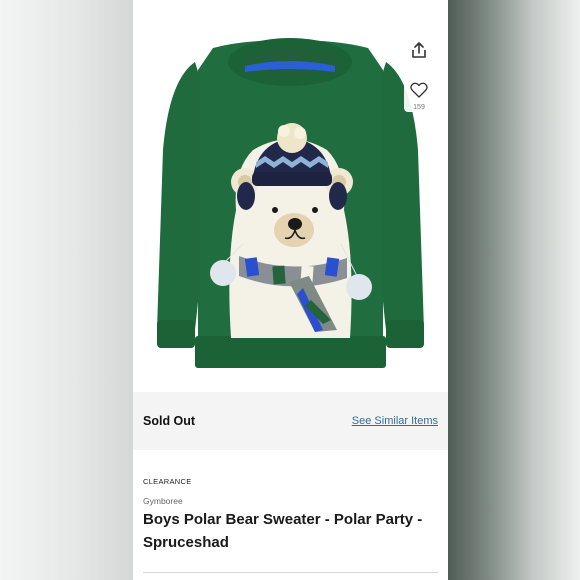  Describe the element at coordinates (163, 501) in the screenshot. I see `brand-name: Gymboree` at that location.